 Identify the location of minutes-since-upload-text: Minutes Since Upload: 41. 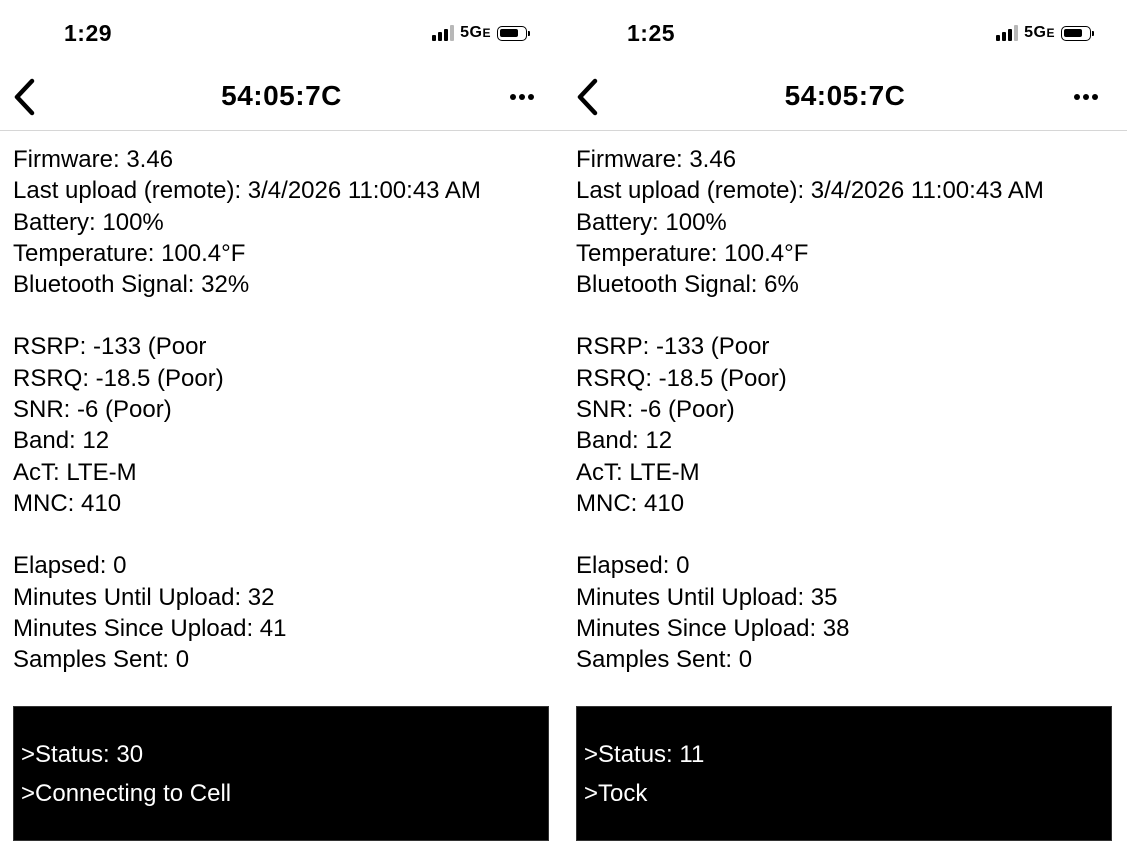
(150, 628).